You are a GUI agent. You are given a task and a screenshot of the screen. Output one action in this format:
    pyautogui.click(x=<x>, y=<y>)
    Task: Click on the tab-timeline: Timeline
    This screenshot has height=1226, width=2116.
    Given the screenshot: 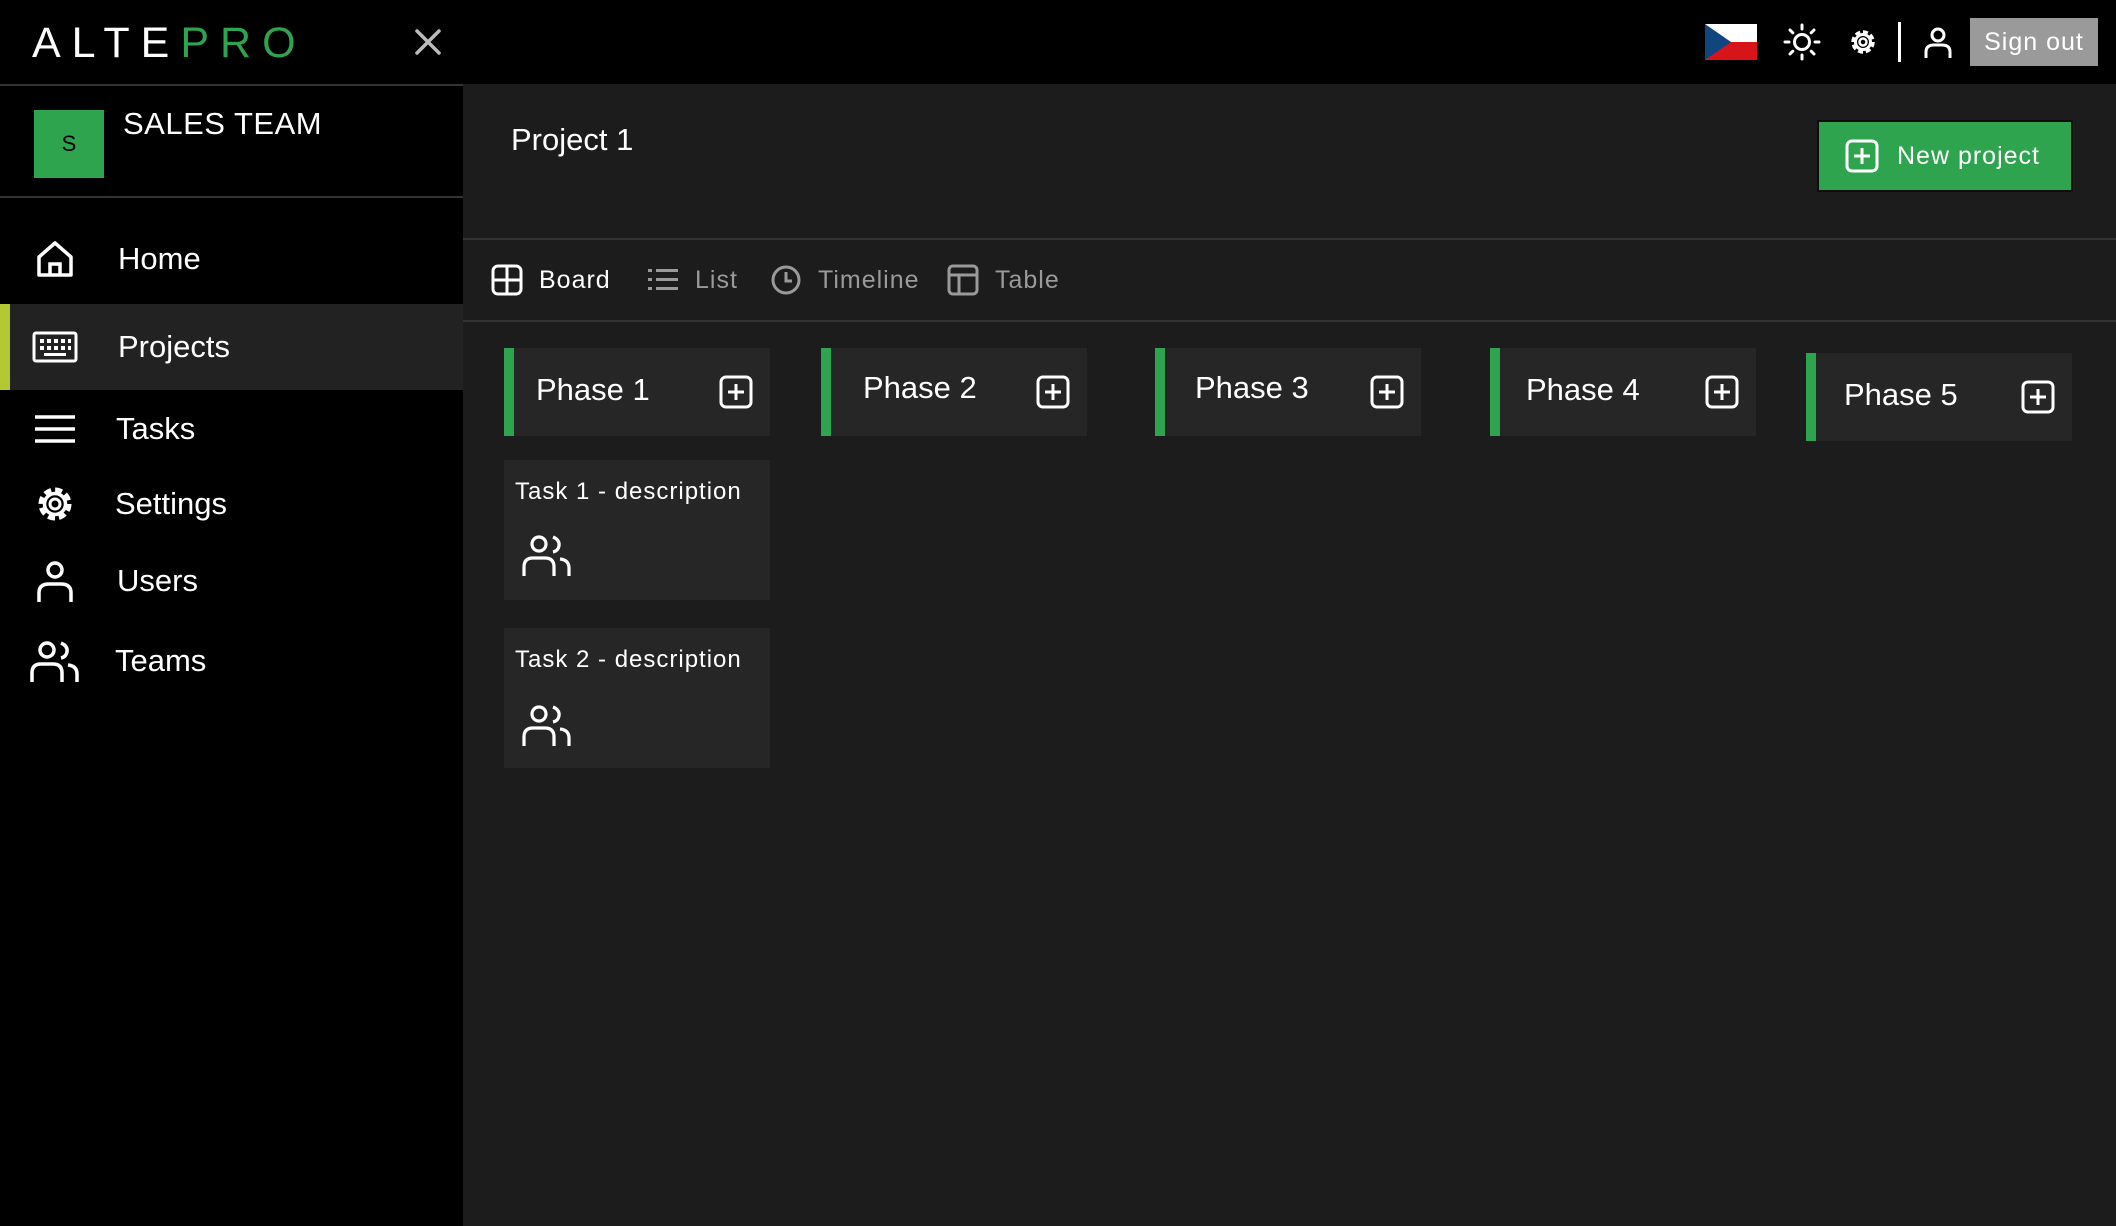 What is the action you would take?
    pyautogui.click(x=844, y=280)
    